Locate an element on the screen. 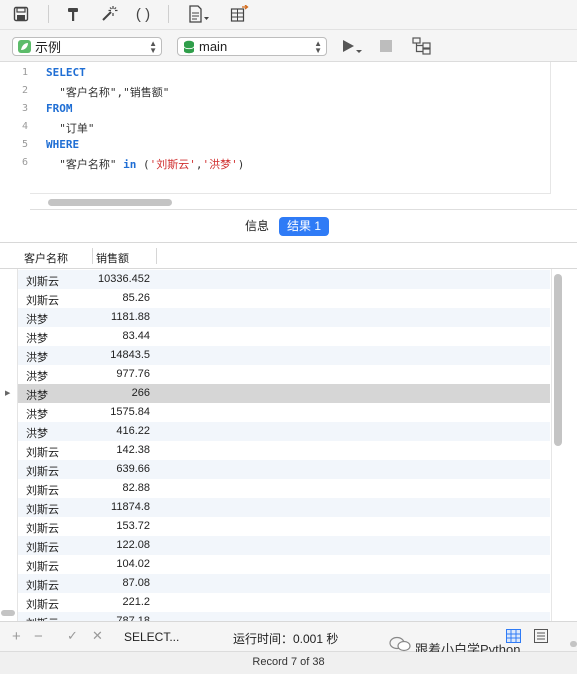 This screenshot has height=674, width=577. column-header-customer-name: 客户名称 is located at coordinates (46, 258).